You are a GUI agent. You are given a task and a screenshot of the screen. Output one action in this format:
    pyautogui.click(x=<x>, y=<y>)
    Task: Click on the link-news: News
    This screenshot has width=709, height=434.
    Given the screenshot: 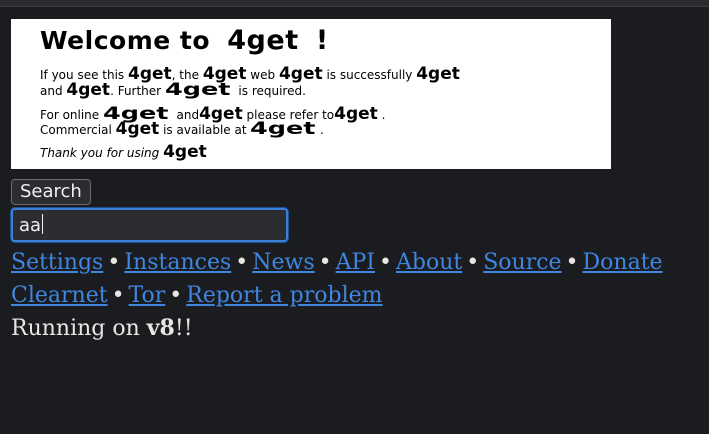 What is the action you would take?
    pyautogui.click(x=283, y=262)
    